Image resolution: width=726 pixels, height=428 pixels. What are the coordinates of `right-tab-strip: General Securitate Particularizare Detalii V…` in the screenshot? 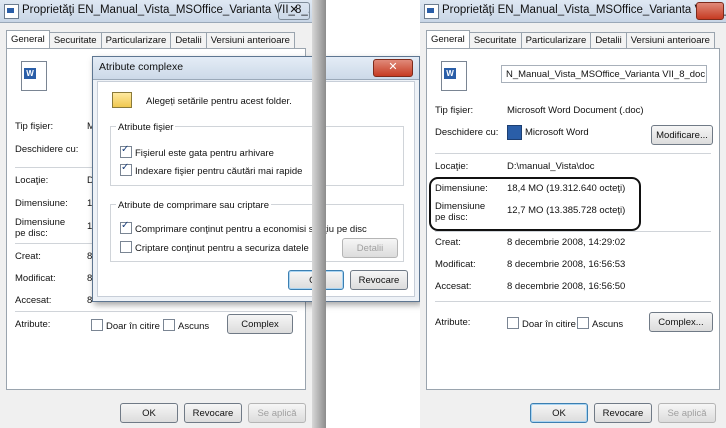 It's located at (570, 39).